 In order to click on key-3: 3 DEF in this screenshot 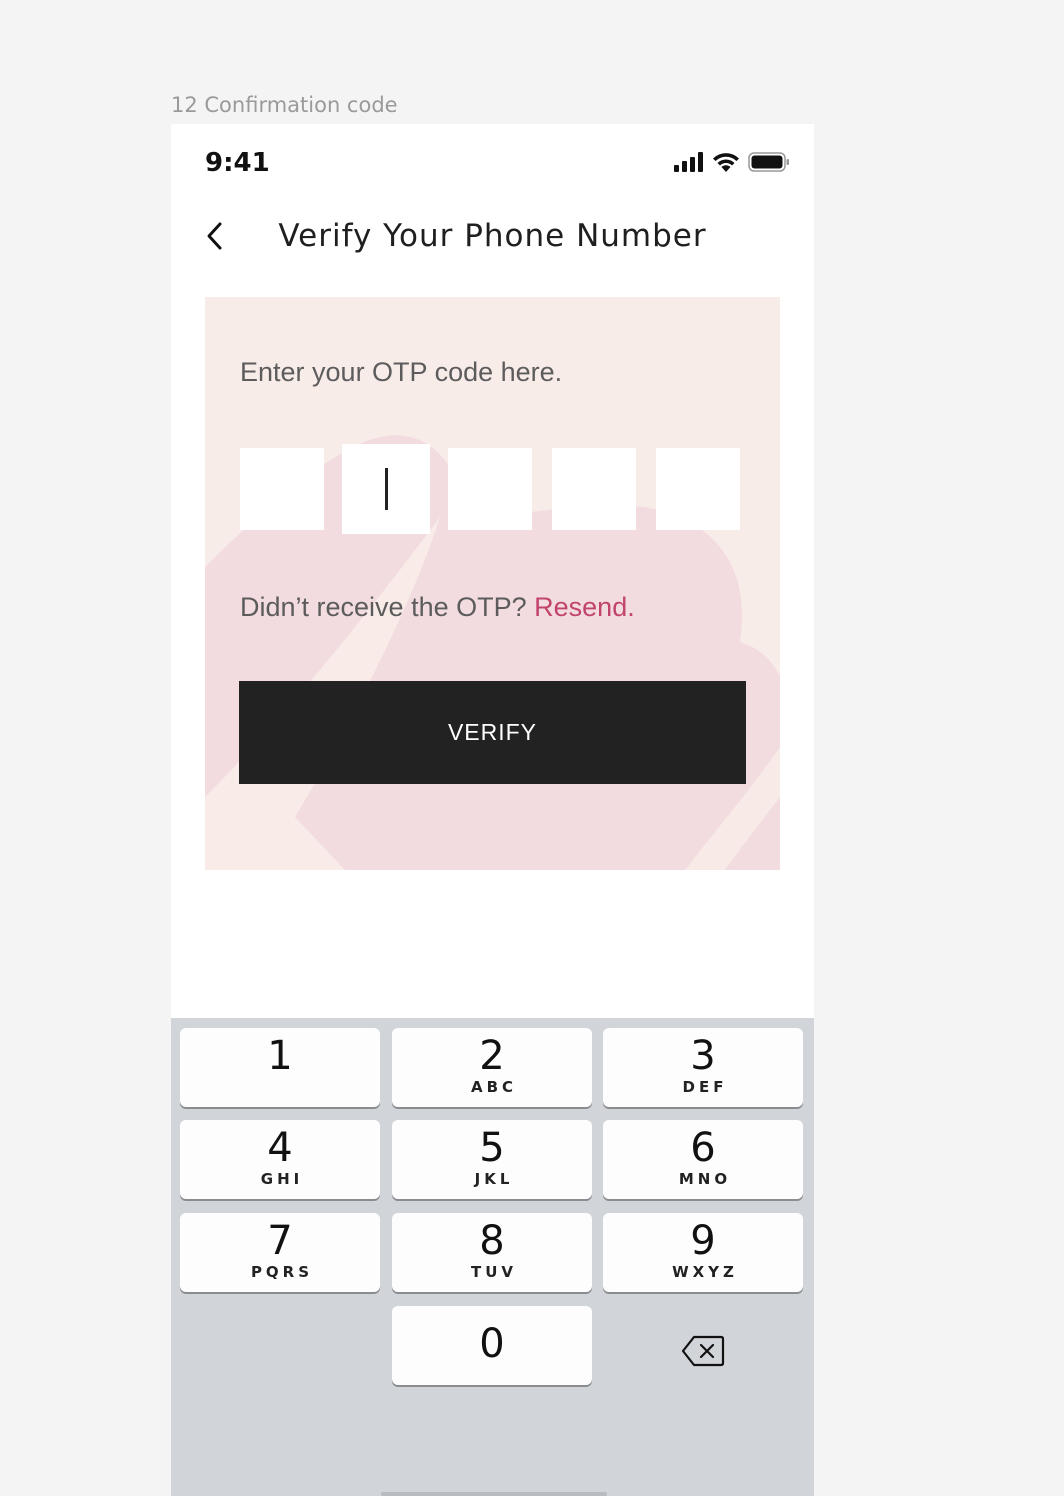, I will do `click(703, 1067)`.